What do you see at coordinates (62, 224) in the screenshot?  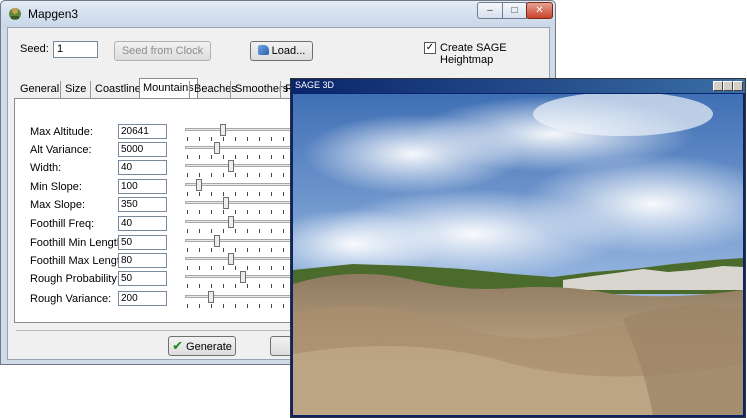 I see `param-label: Foothill Freq:` at bounding box center [62, 224].